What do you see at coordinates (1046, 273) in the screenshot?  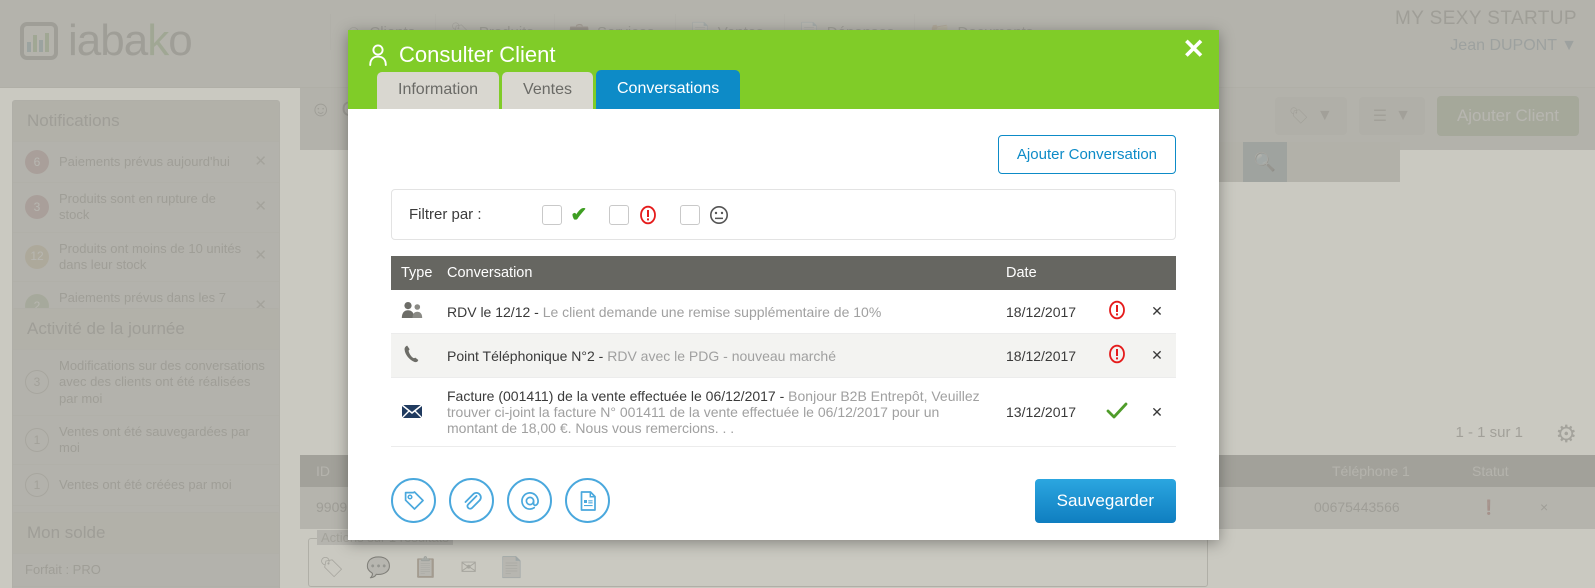 I see `col-date: Date` at bounding box center [1046, 273].